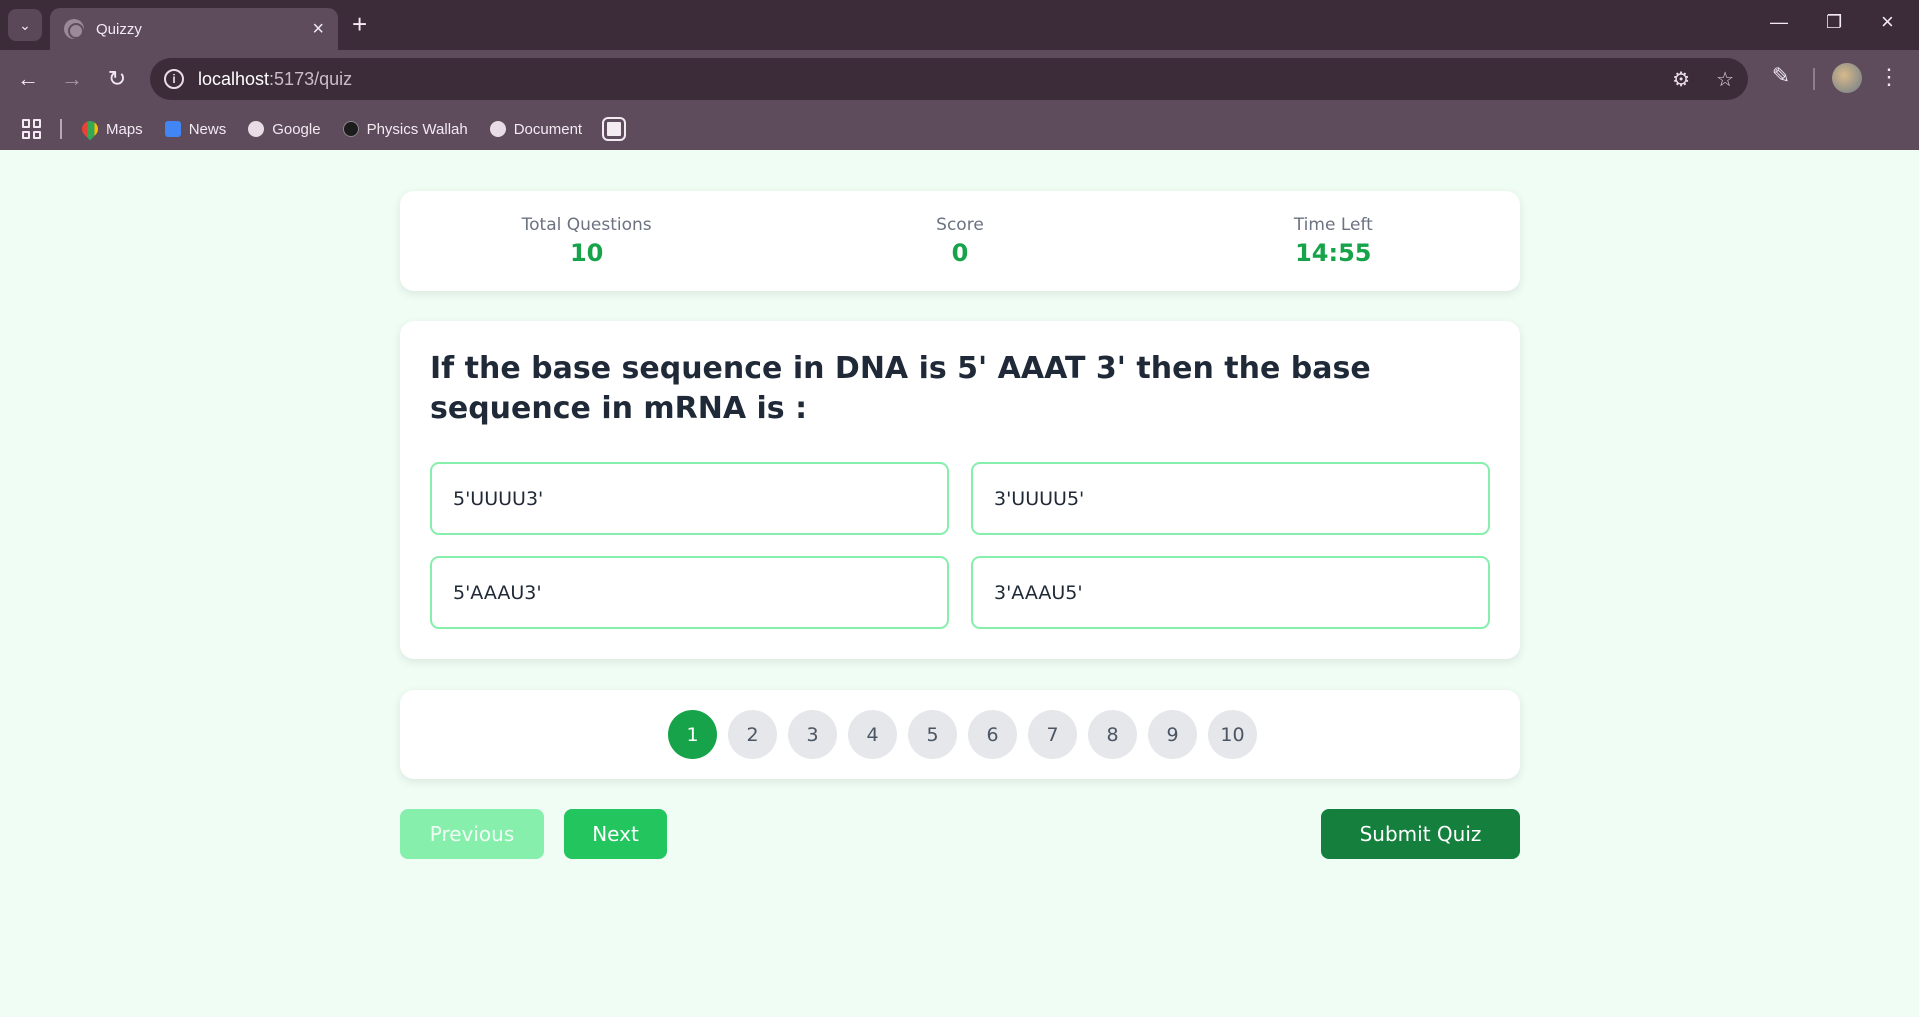 The height and width of the screenshot is (1017, 1919). What do you see at coordinates (90, 129) in the screenshot?
I see `maps-icon` at bounding box center [90, 129].